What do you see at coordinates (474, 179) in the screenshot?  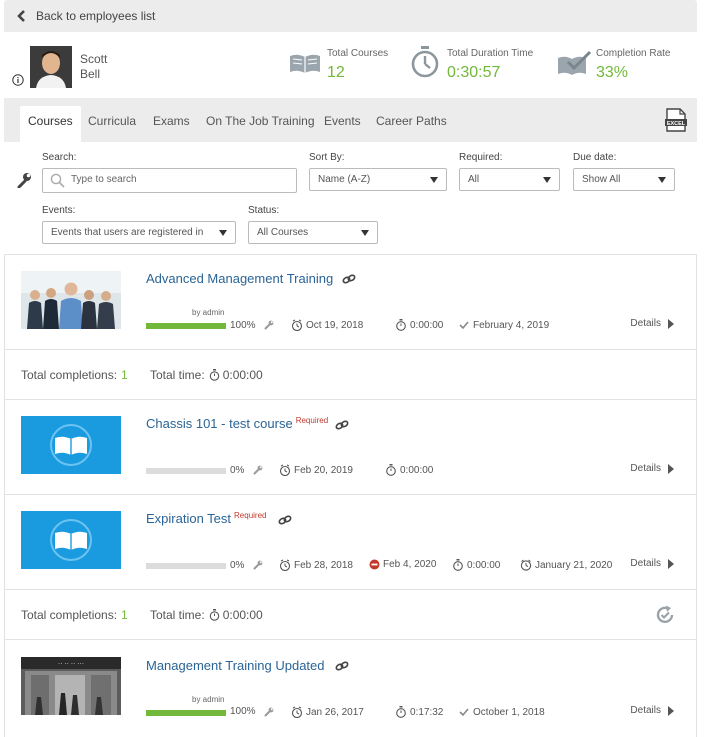 I see `required-value: All` at bounding box center [474, 179].